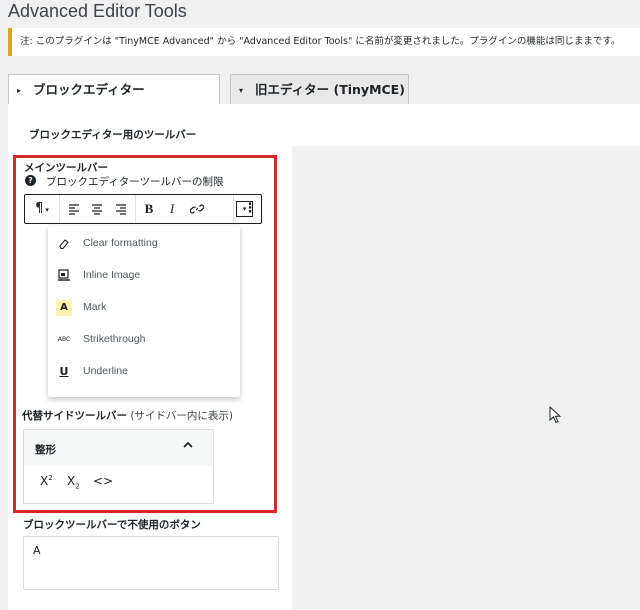 This screenshot has width=640, height=610. I want to click on tab-block-editor: ▸ブロックエディター (TinyMCE), so click(114, 100).